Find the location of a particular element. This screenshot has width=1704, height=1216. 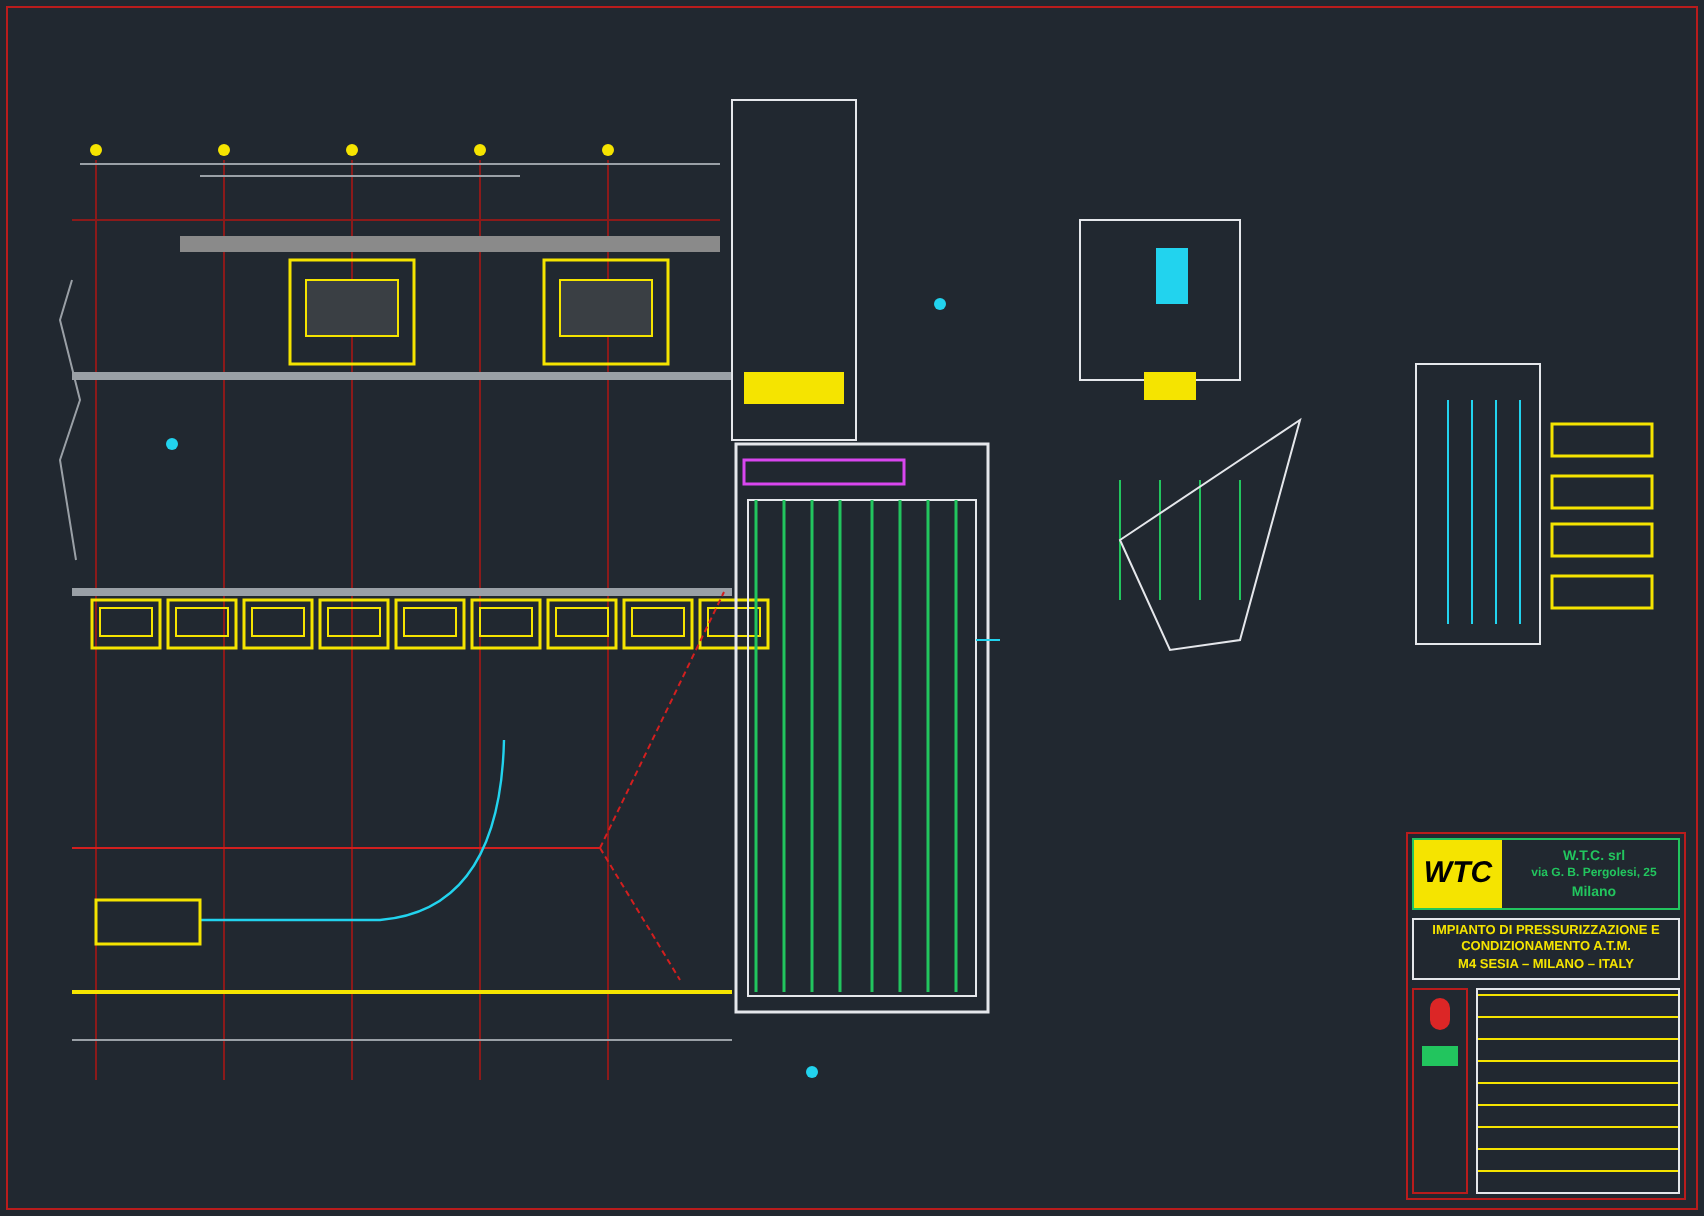

company-logo: WTC is located at coordinates (1458, 874).